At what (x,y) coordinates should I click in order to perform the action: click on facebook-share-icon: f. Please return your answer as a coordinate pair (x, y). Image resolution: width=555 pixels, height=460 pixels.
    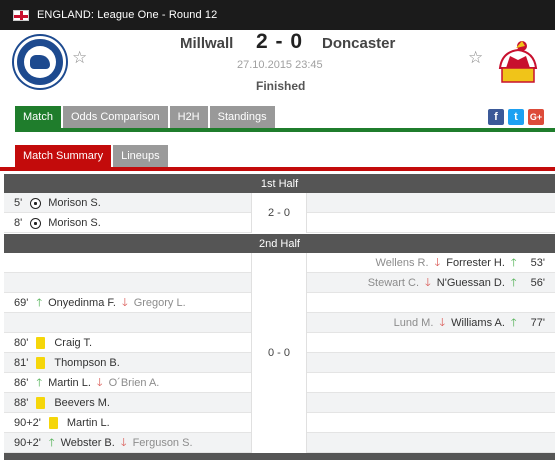
    Looking at the image, I should click on (496, 117).